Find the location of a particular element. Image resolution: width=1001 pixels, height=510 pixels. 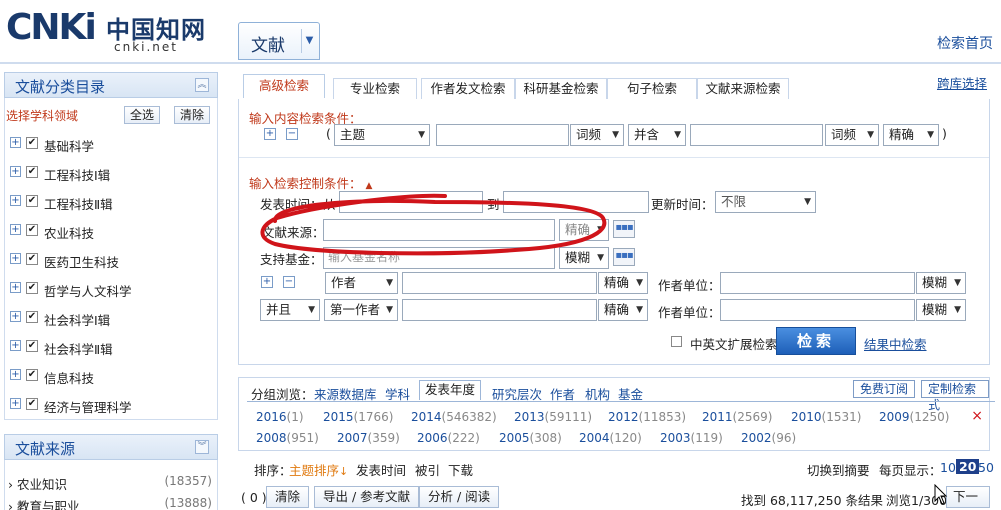

field-select: 主题 ▼ is located at coordinates (382, 135).